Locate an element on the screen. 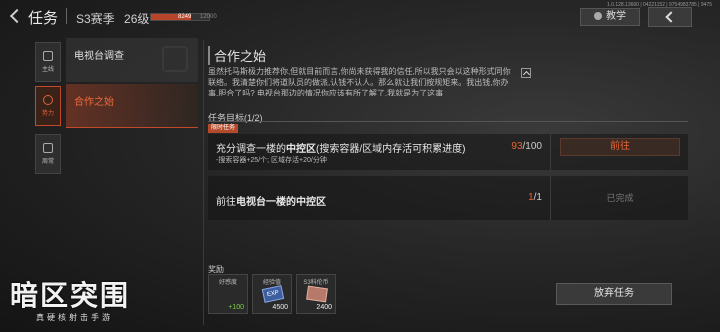  objective-row: 前往电视台一楼的中控区 1/1 已完成 is located at coordinates (448, 198).